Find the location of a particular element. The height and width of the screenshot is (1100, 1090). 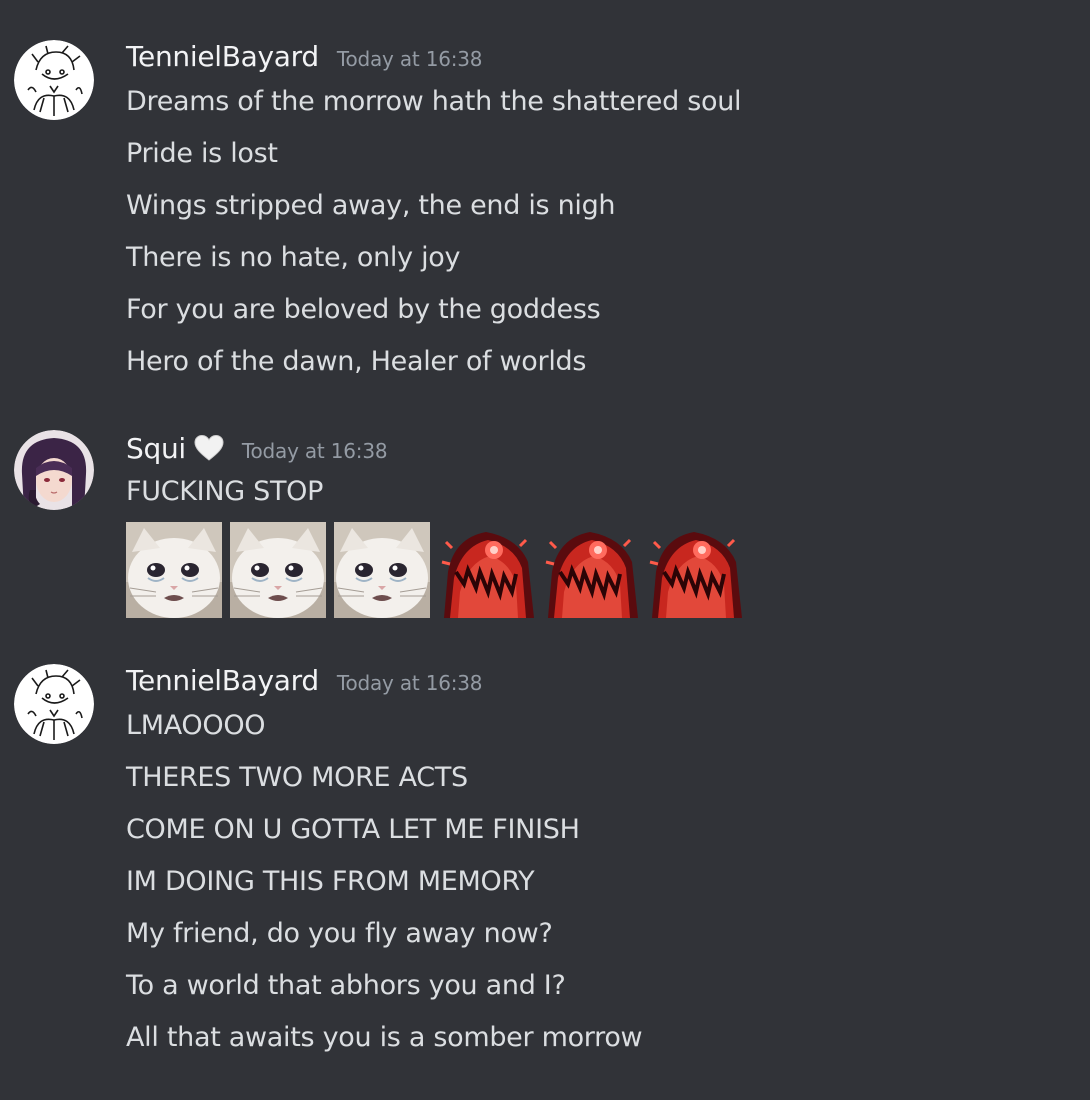

anime-girl-avatar-icon is located at coordinates (54, 470).